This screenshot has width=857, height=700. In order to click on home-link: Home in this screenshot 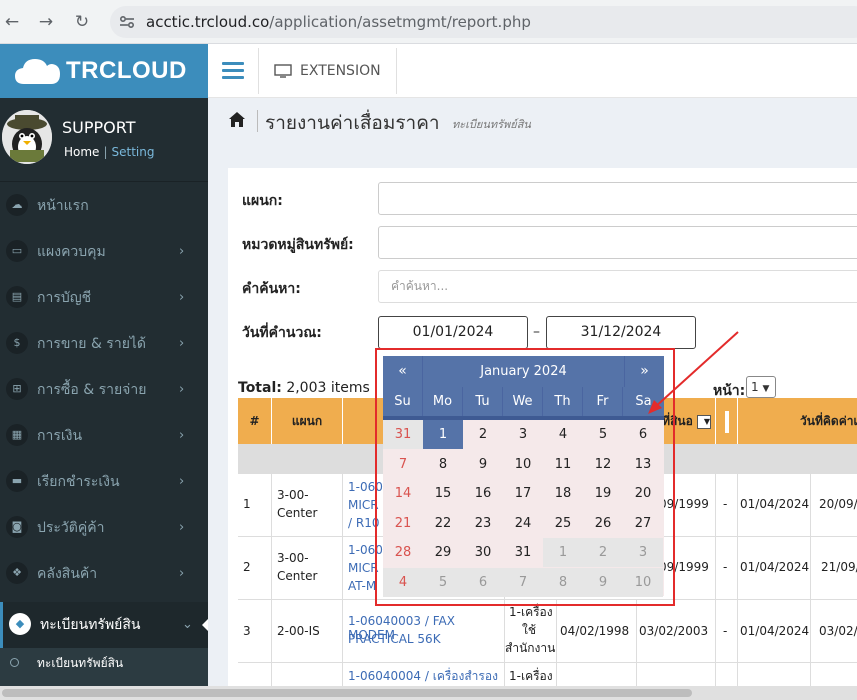, I will do `click(81, 152)`.